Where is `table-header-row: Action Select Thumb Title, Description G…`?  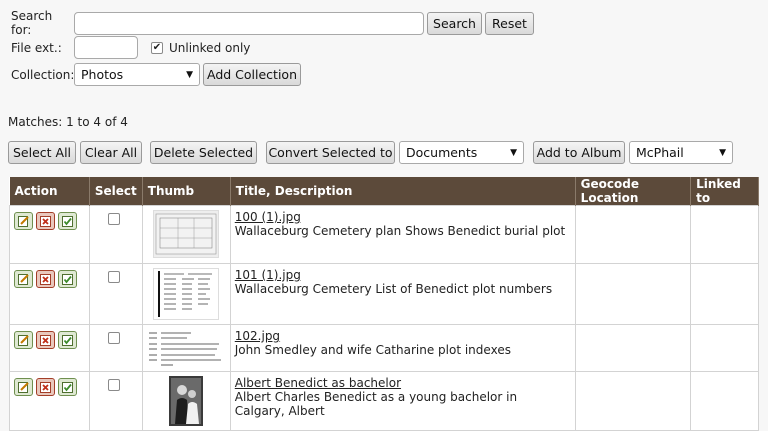 table-header-row: Action Select Thumb Title, Description G… is located at coordinates (384, 191).